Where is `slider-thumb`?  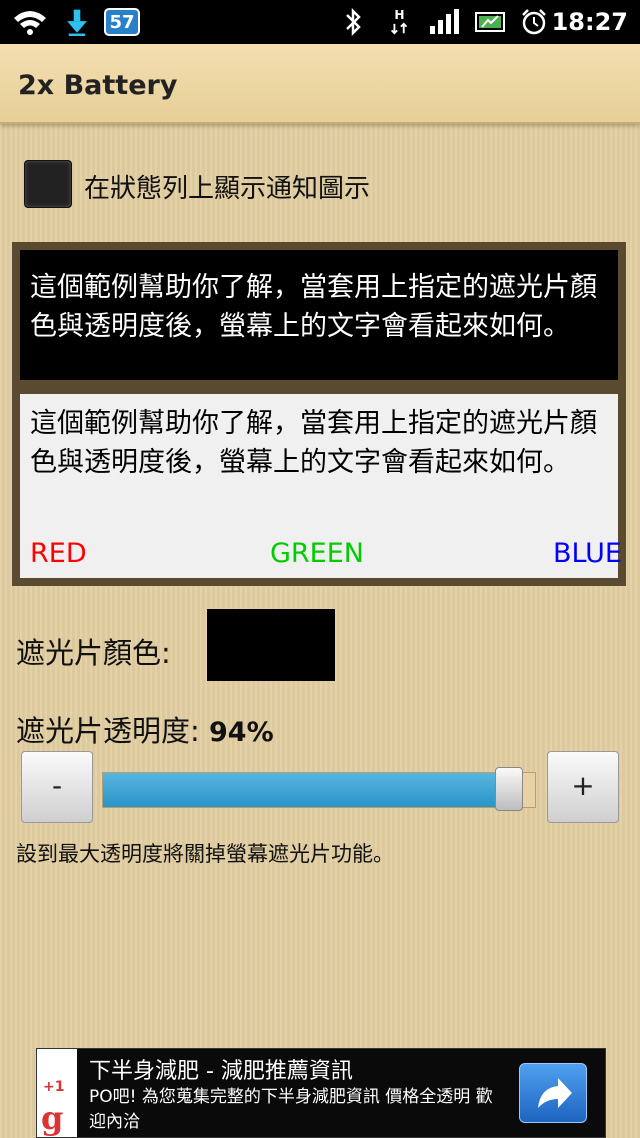 slider-thumb is located at coordinates (509, 789).